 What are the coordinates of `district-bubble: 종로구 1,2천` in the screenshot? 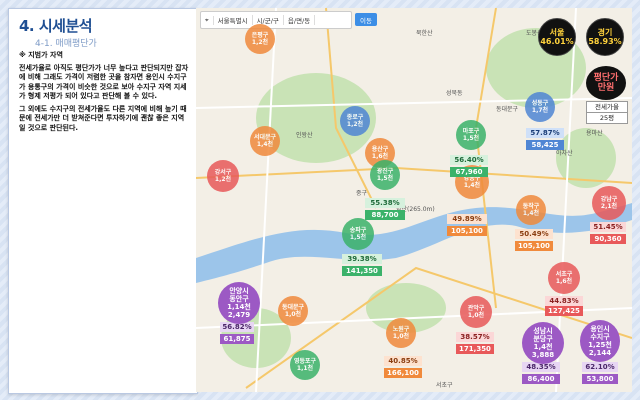 It's located at (355, 121).